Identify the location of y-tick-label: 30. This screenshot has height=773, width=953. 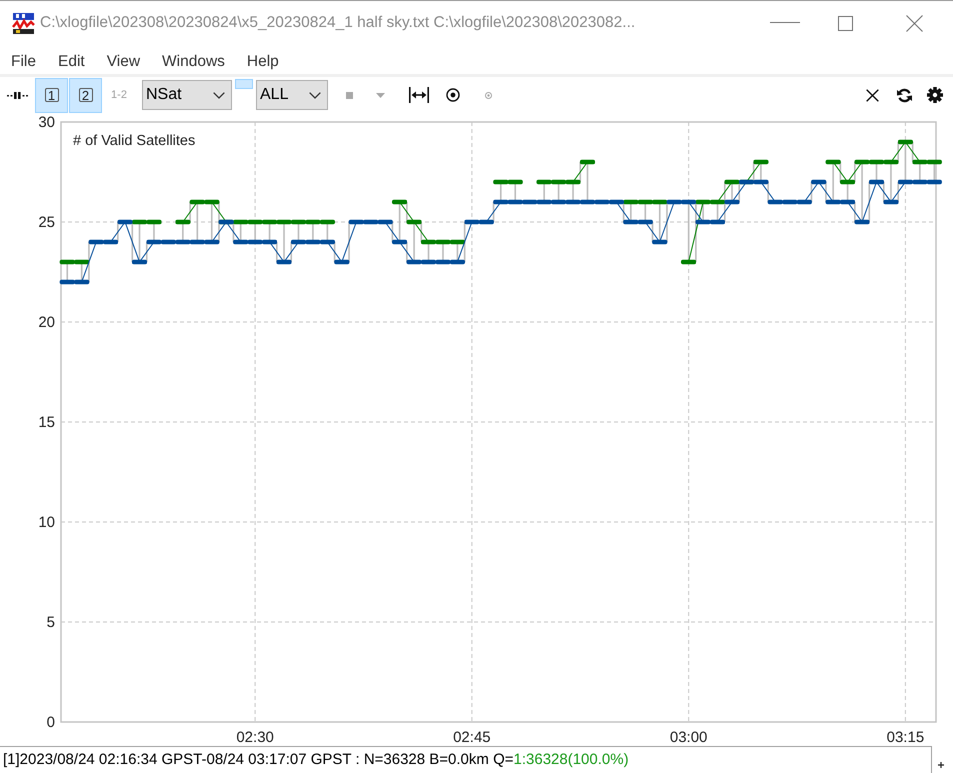
(46, 122).